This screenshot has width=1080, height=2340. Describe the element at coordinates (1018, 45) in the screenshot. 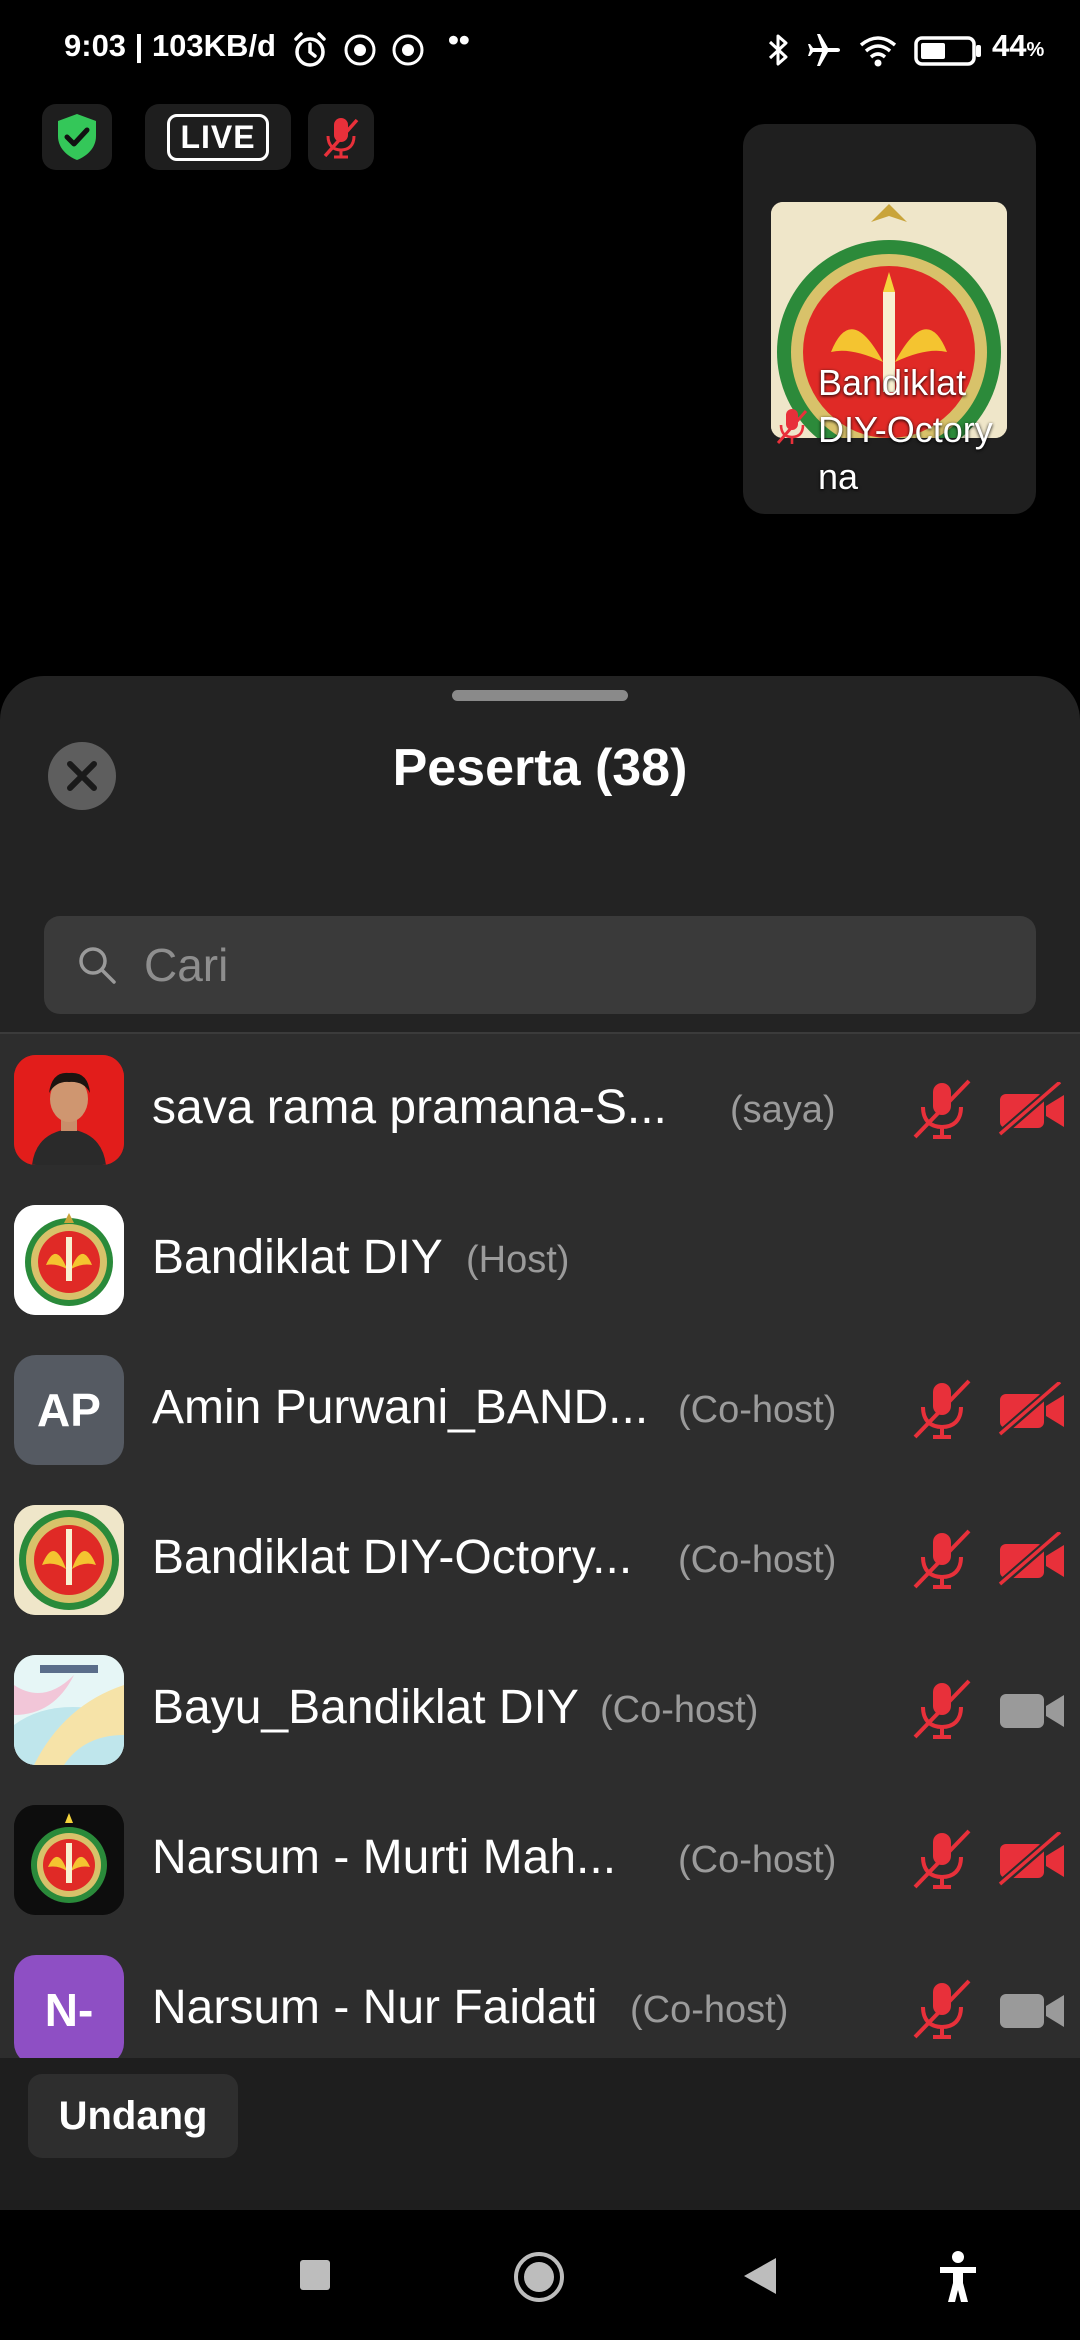

I see `battery-percent: 44%` at that location.